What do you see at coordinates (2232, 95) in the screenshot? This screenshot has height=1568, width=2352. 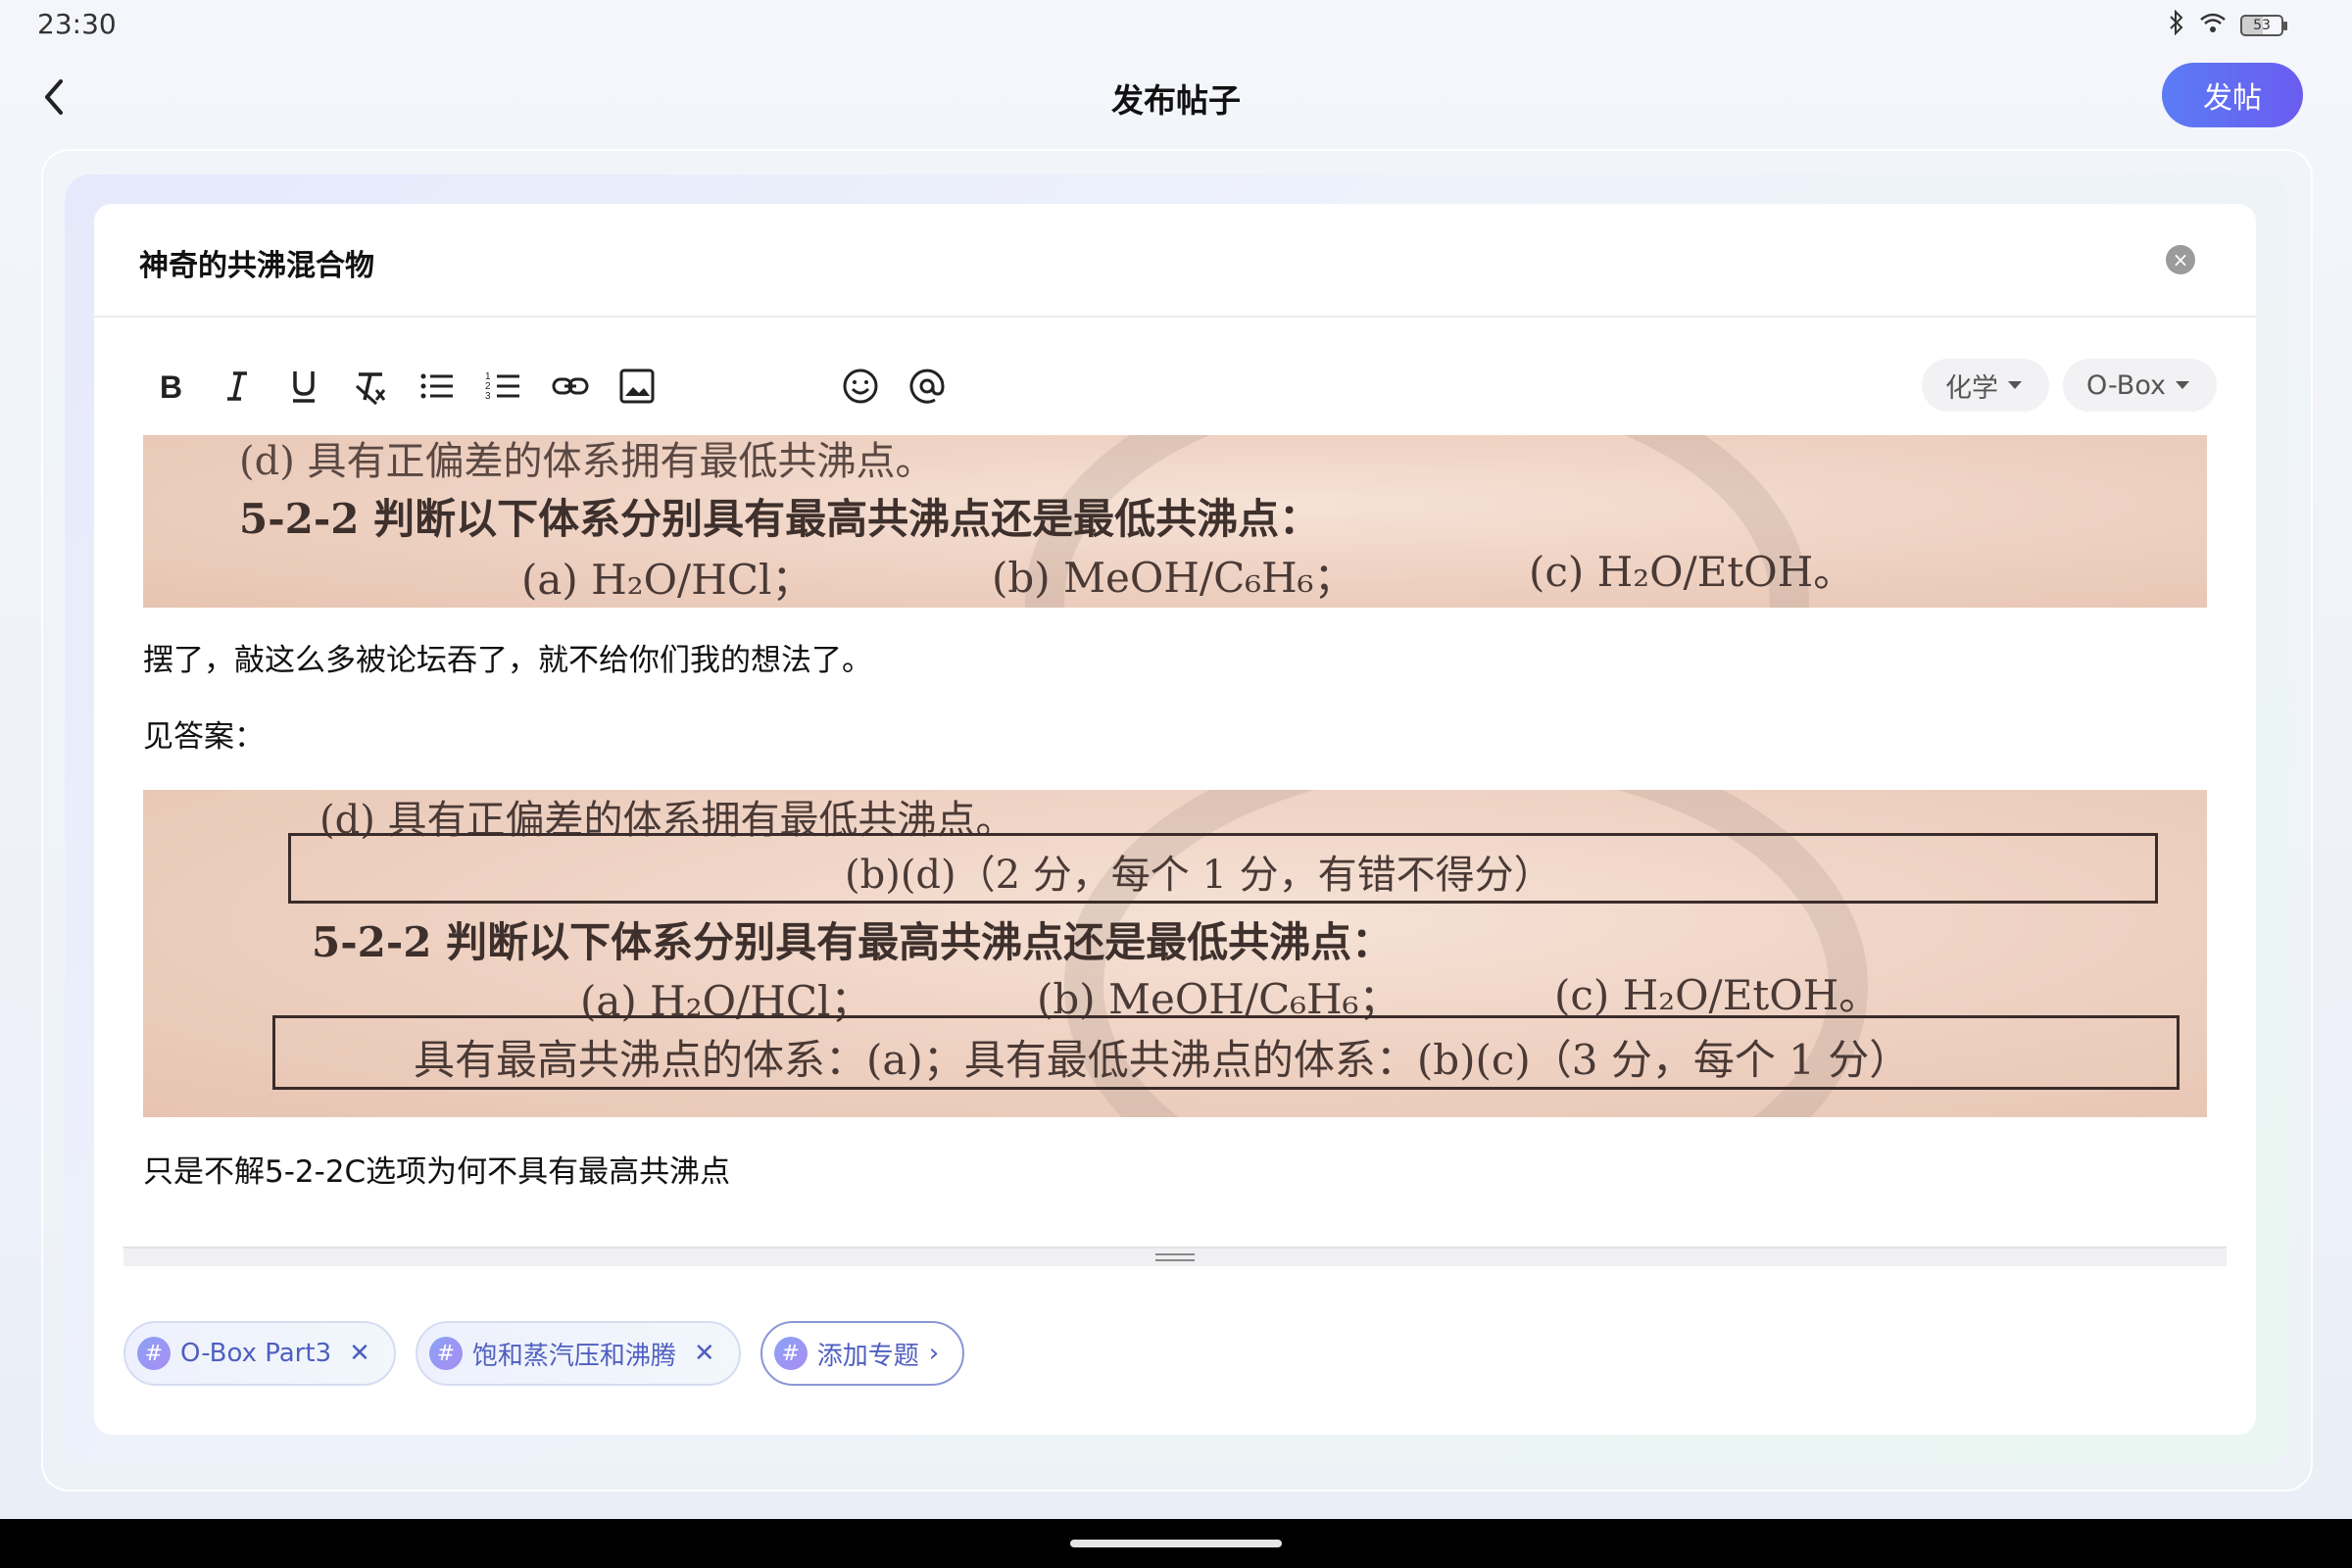 I see `publish-button: 发帖` at bounding box center [2232, 95].